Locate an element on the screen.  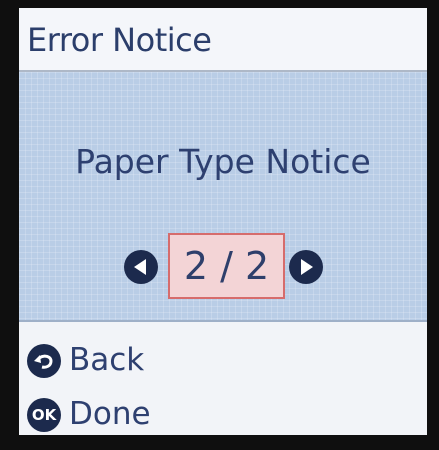
done-label: Done is located at coordinates (110, 414).